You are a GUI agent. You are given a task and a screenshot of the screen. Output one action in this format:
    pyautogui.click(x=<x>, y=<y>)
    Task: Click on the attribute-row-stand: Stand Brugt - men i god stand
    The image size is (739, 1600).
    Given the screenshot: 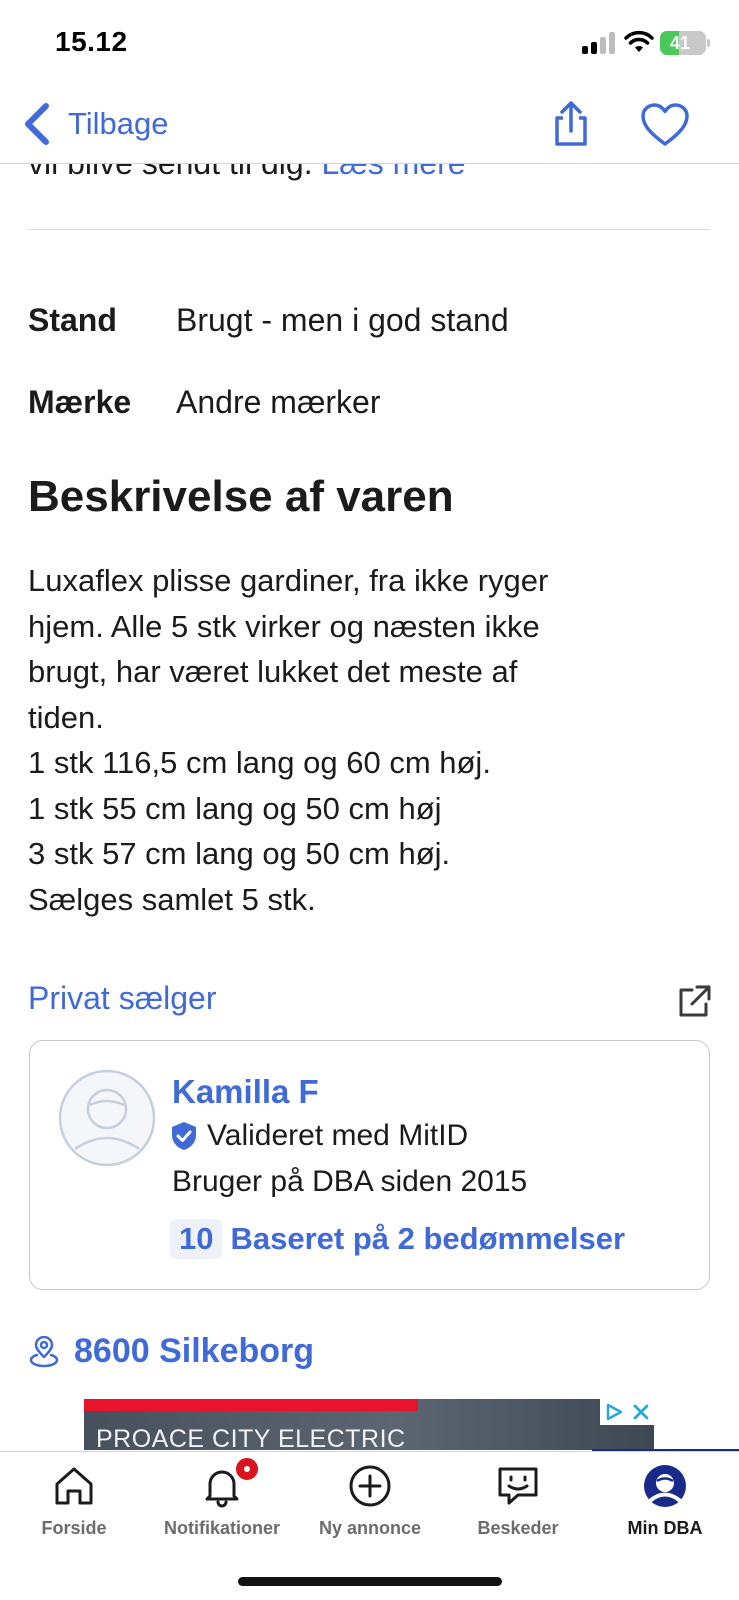 What is the action you would take?
    pyautogui.click(x=268, y=320)
    